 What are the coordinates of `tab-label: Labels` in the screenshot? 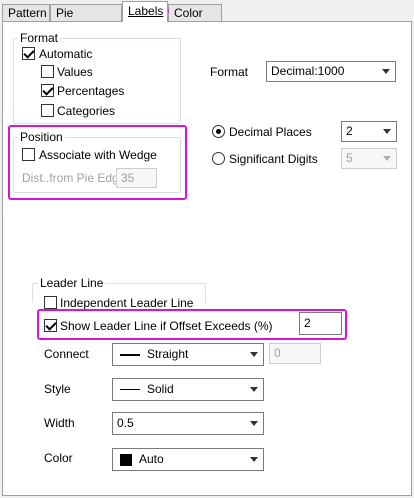 It's located at (146, 11).